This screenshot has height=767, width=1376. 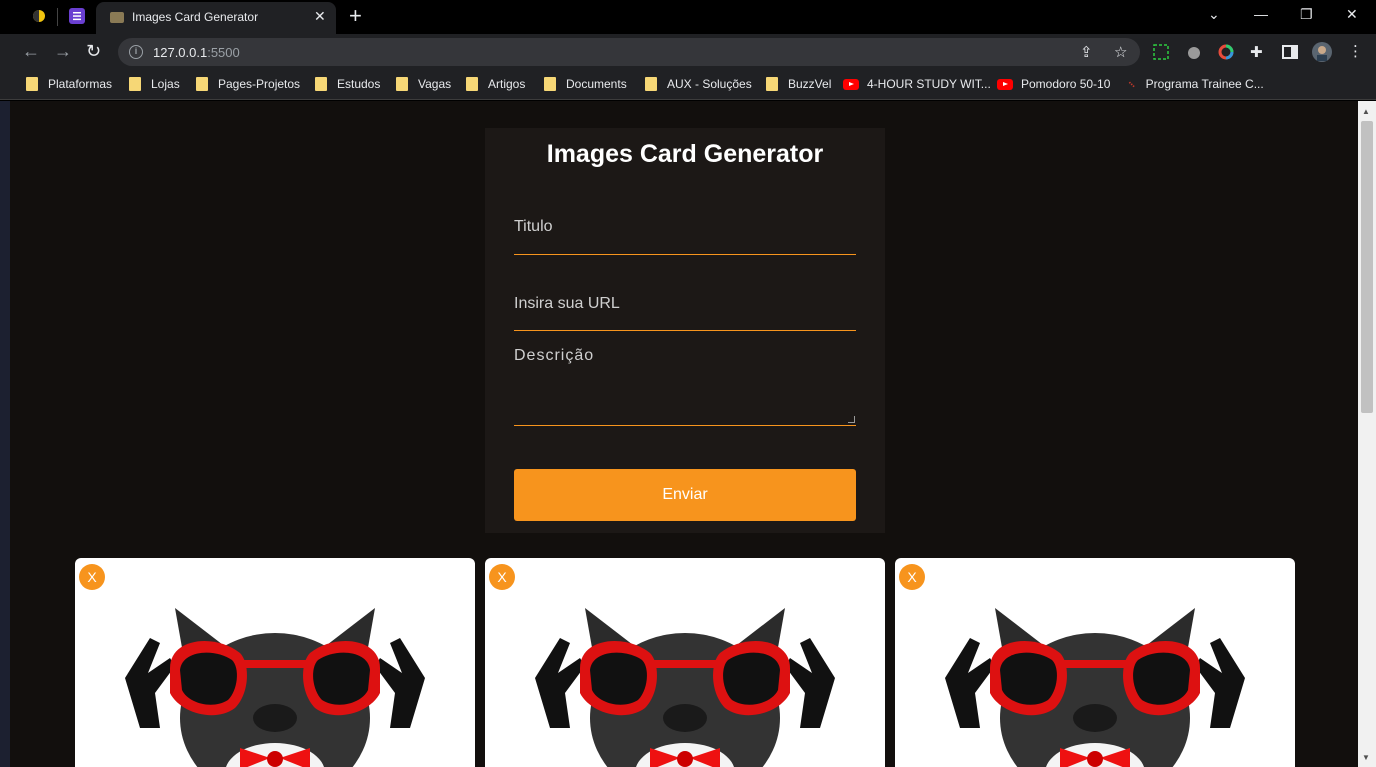 What do you see at coordinates (154, 84) in the screenshot?
I see `bookmark-lojas: Lojas` at bounding box center [154, 84].